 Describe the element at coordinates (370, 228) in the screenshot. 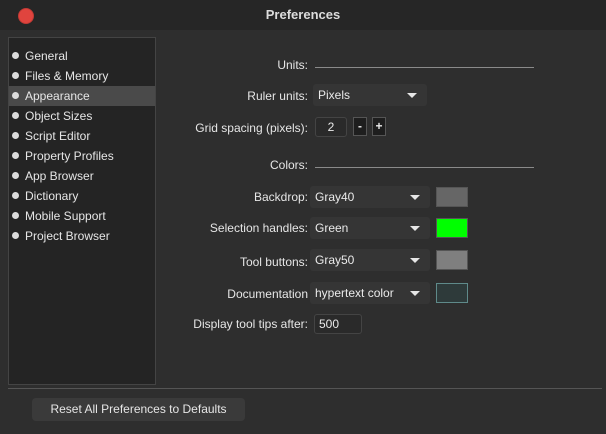

I see `selection-handles-dropdown: Green` at that location.